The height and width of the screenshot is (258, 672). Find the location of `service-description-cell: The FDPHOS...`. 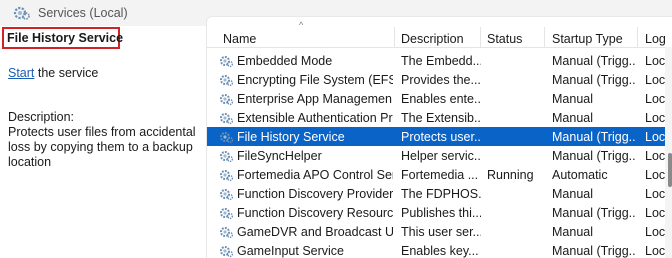

service-description-cell: The FDPHOS... is located at coordinates (441, 194).